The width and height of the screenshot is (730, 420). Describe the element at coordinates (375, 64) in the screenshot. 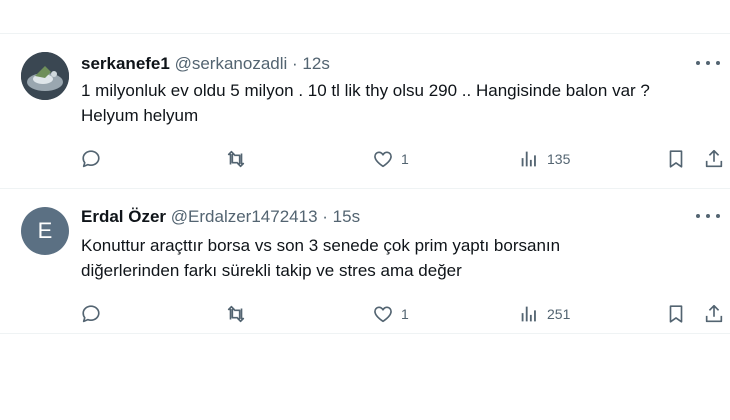

I see `tweet-header: serkanefe1 @serkanozadli · 12s` at that location.